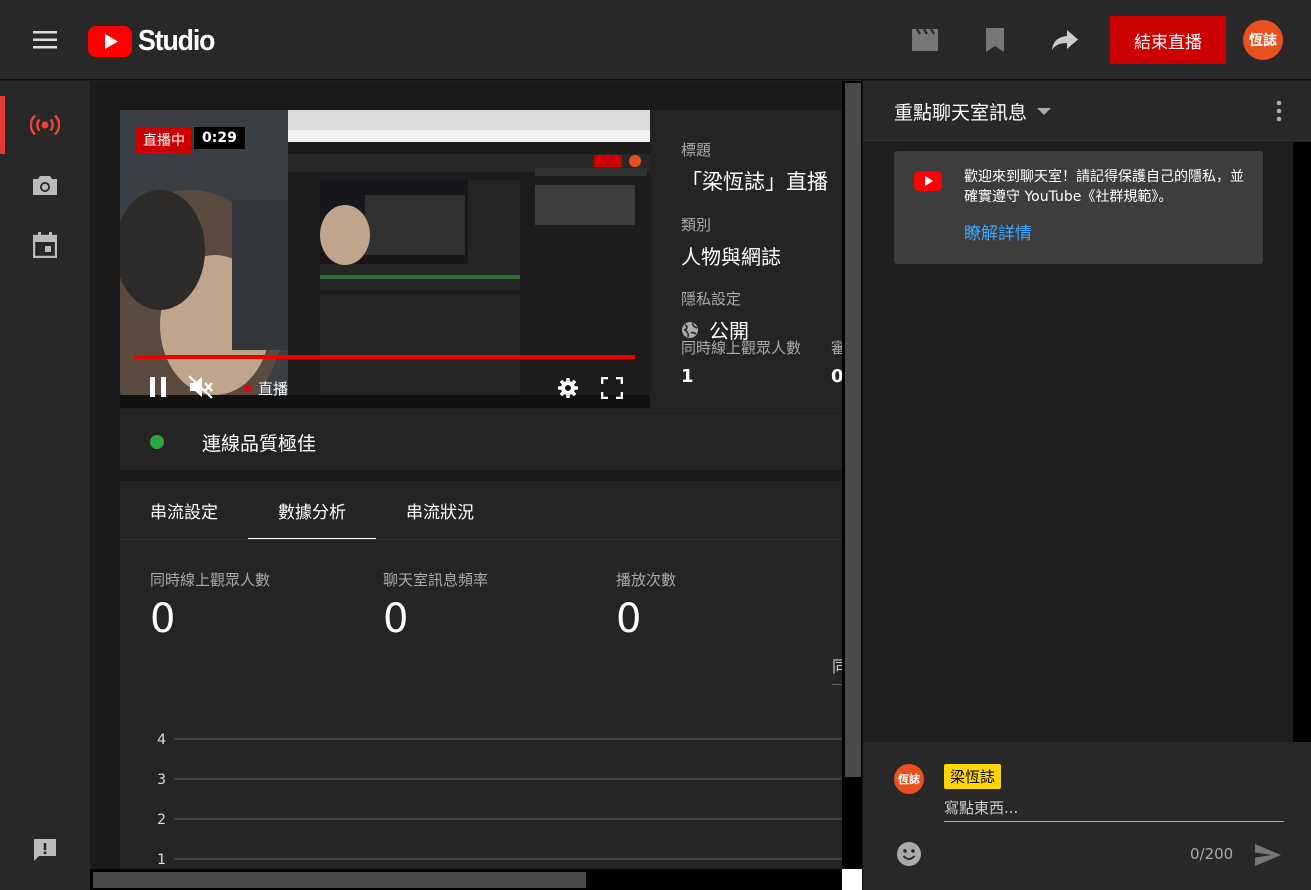 This screenshot has height=890, width=1311. I want to click on sidebar-item-schedule, so click(45, 245).